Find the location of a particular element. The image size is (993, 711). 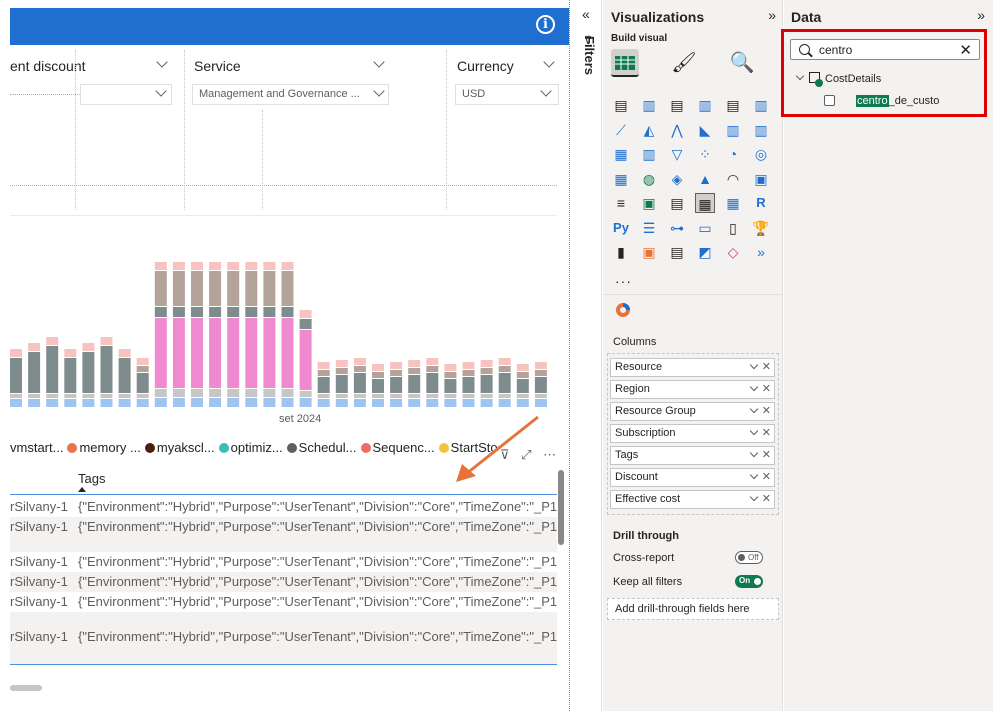

field-well-item: Discount ✕ is located at coordinates (692, 477).